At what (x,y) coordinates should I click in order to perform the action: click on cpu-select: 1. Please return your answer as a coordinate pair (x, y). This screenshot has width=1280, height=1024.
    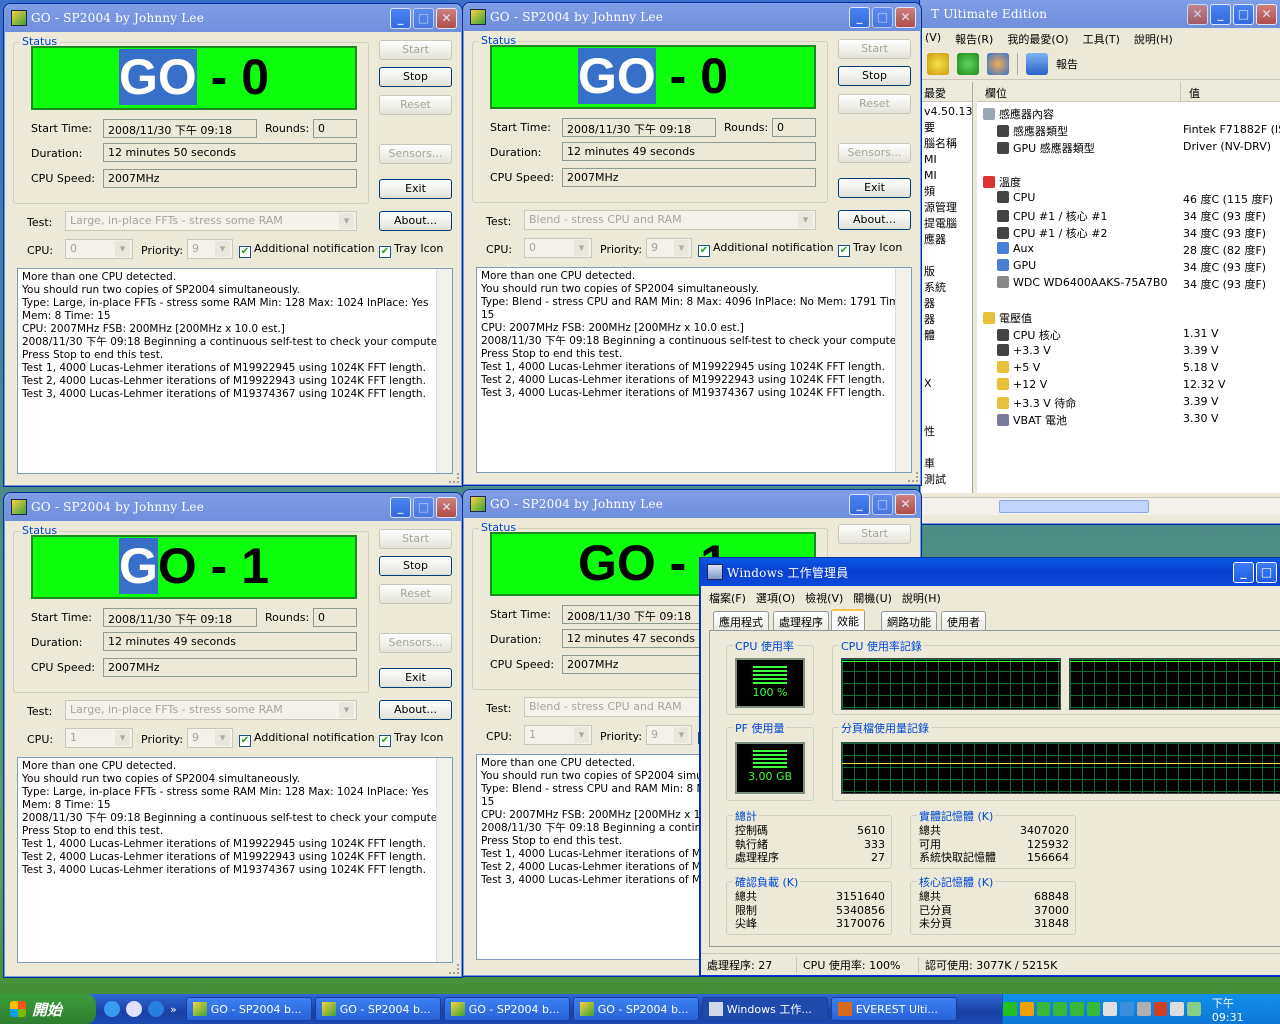
    Looking at the image, I should click on (99, 738).